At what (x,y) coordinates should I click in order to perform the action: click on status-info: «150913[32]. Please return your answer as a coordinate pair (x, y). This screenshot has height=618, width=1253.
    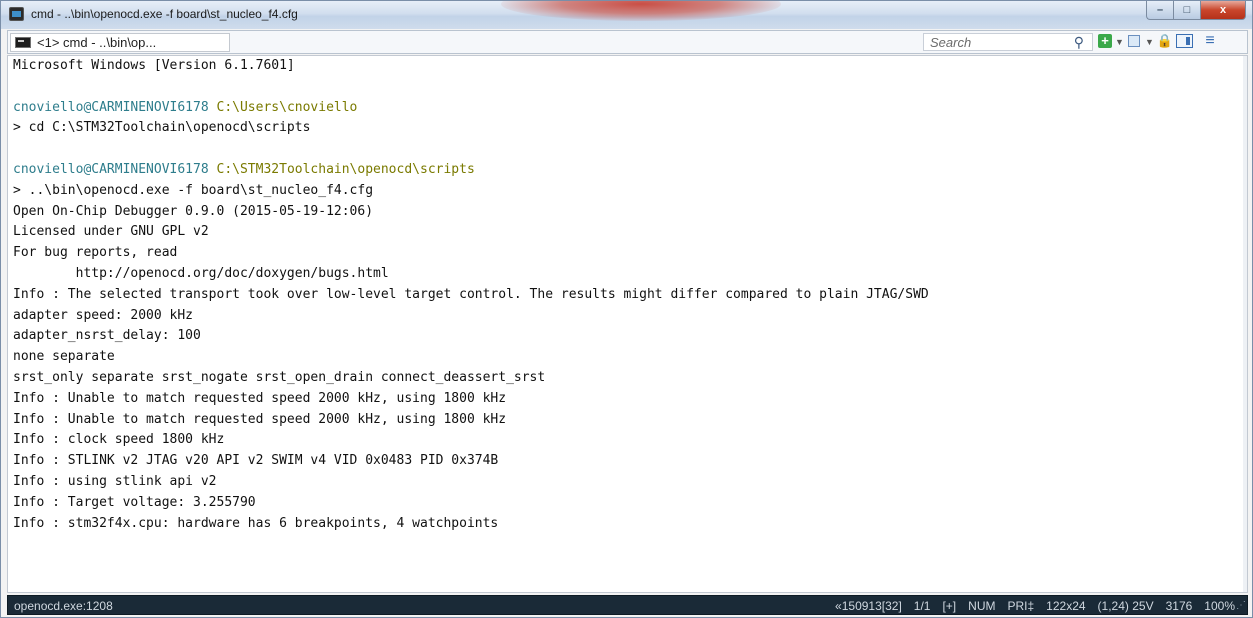
    Looking at the image, I should click on (868, 606).